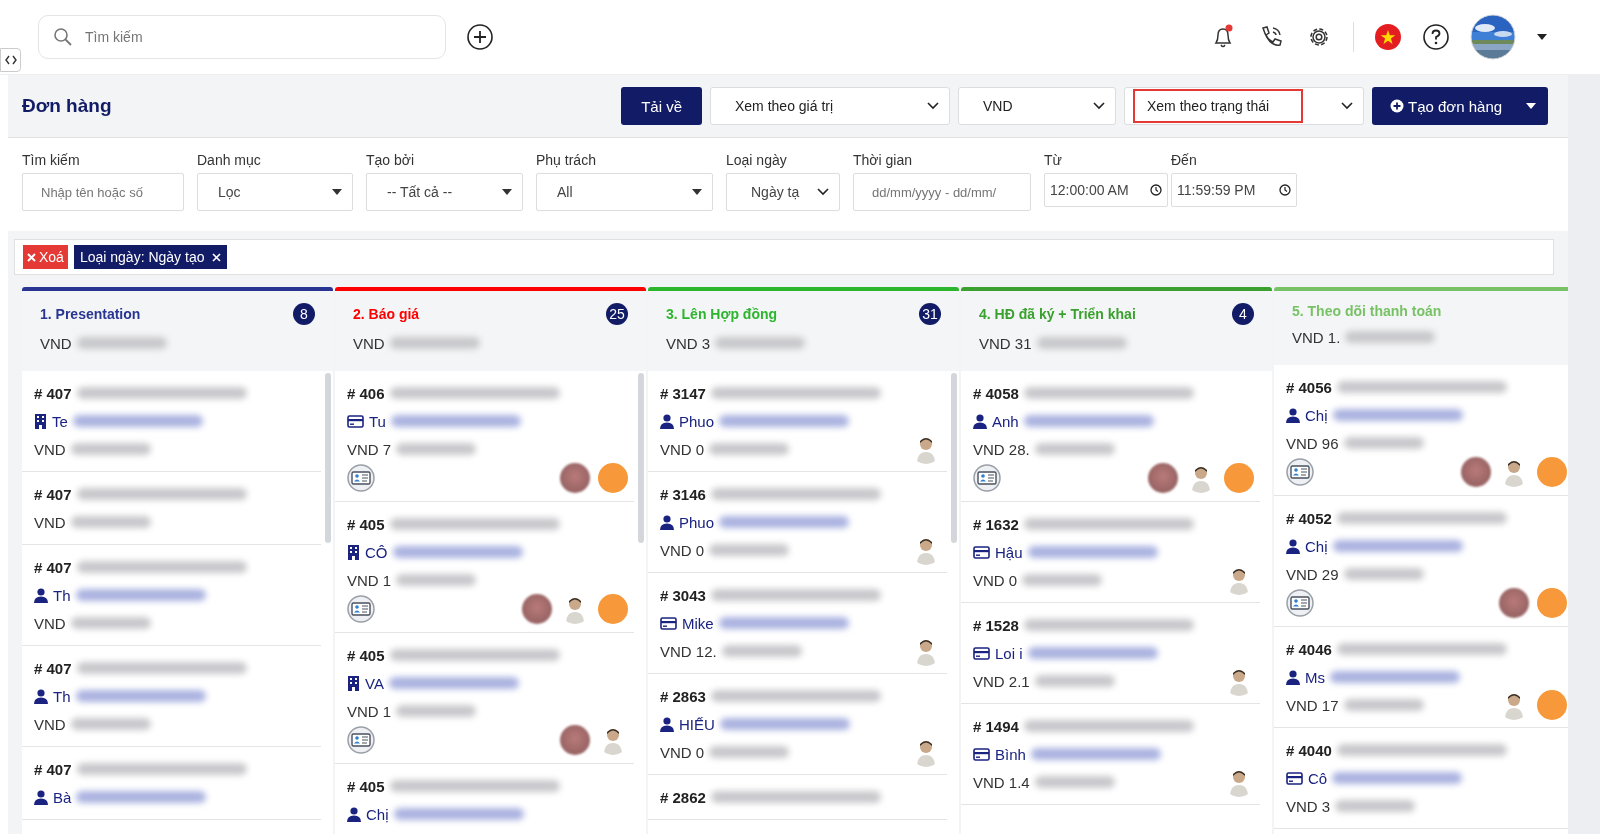 The height and width of the screenshot is (834, 1600). What do you see at coordinates (698, 623) in the screenshot?
I see `contact-name: Mike` at bounding box center [698, 623].